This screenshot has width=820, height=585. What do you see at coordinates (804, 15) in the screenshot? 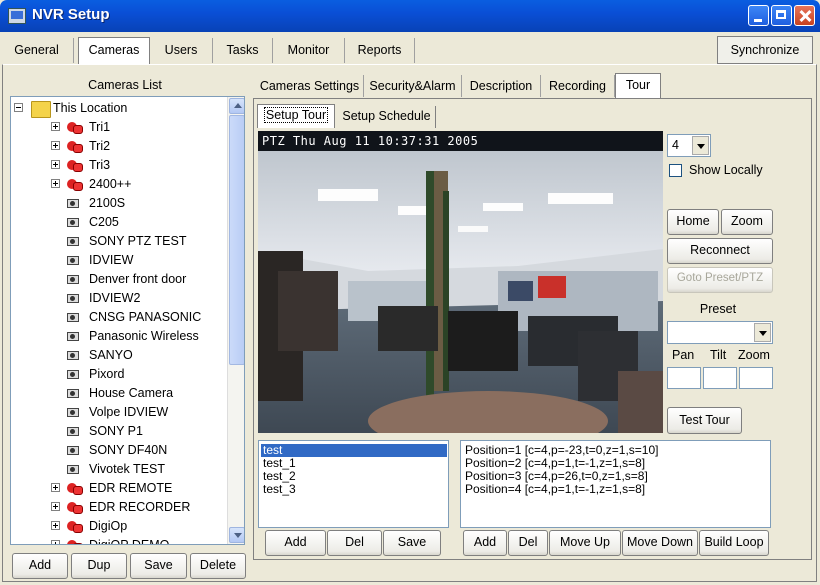
I see `close-button` at bounding box center [804, 15].